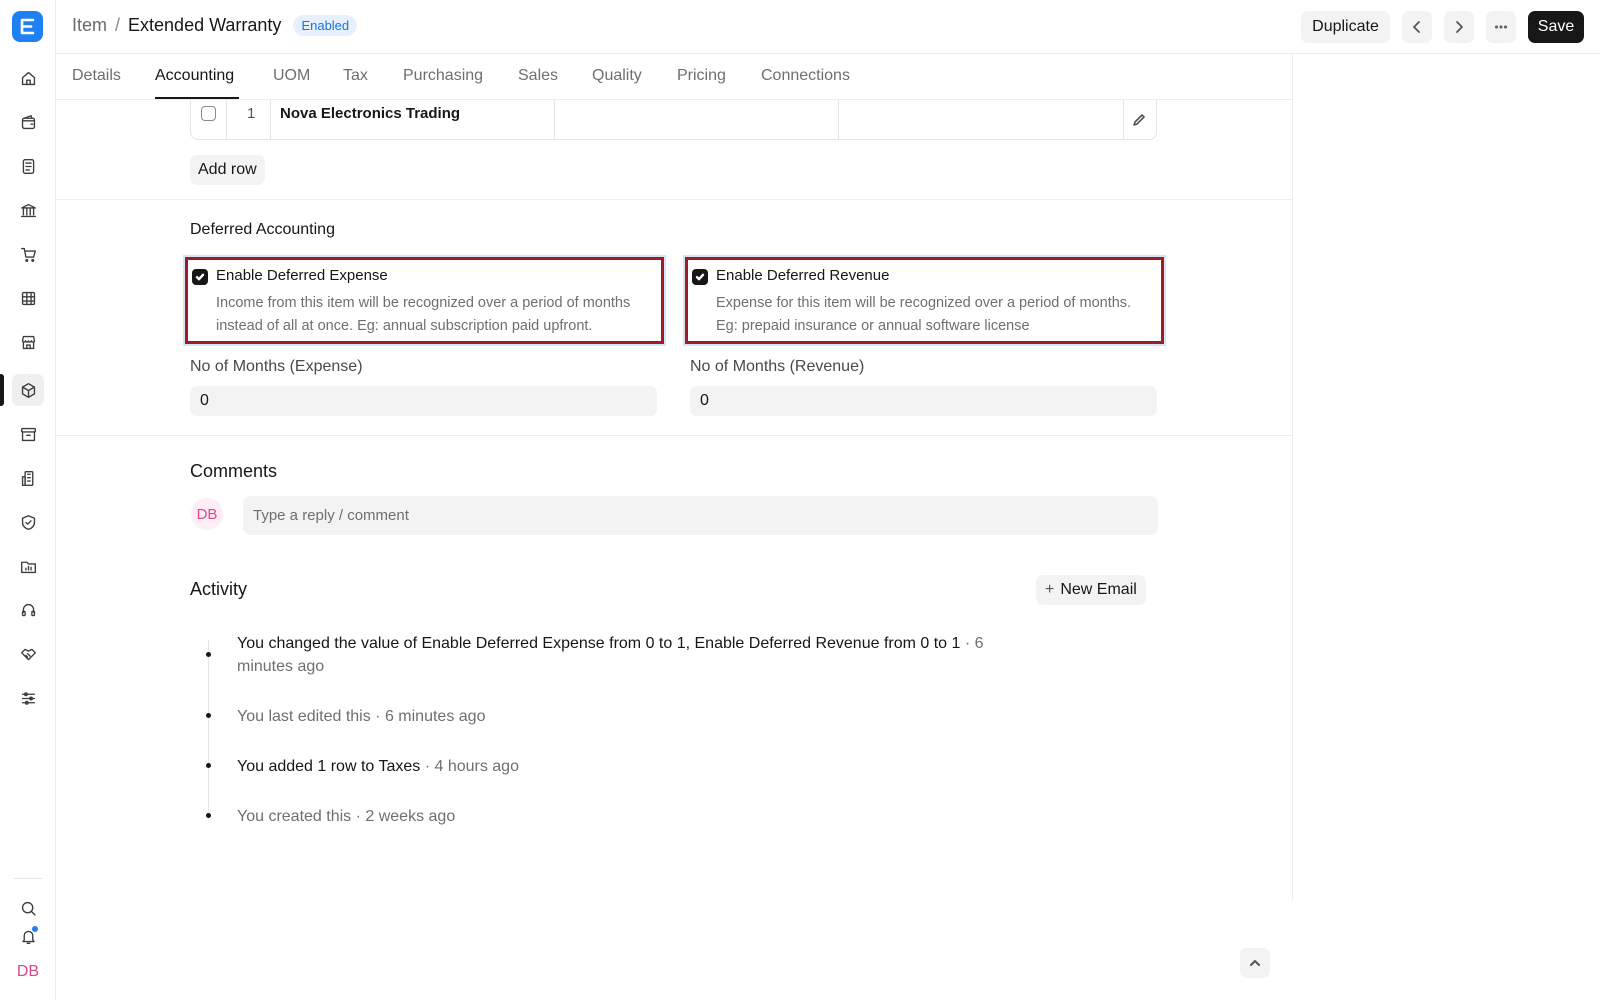  Describe the element at coordinates (35, 929) in the screenshot. I see `notification-dot` at that location.